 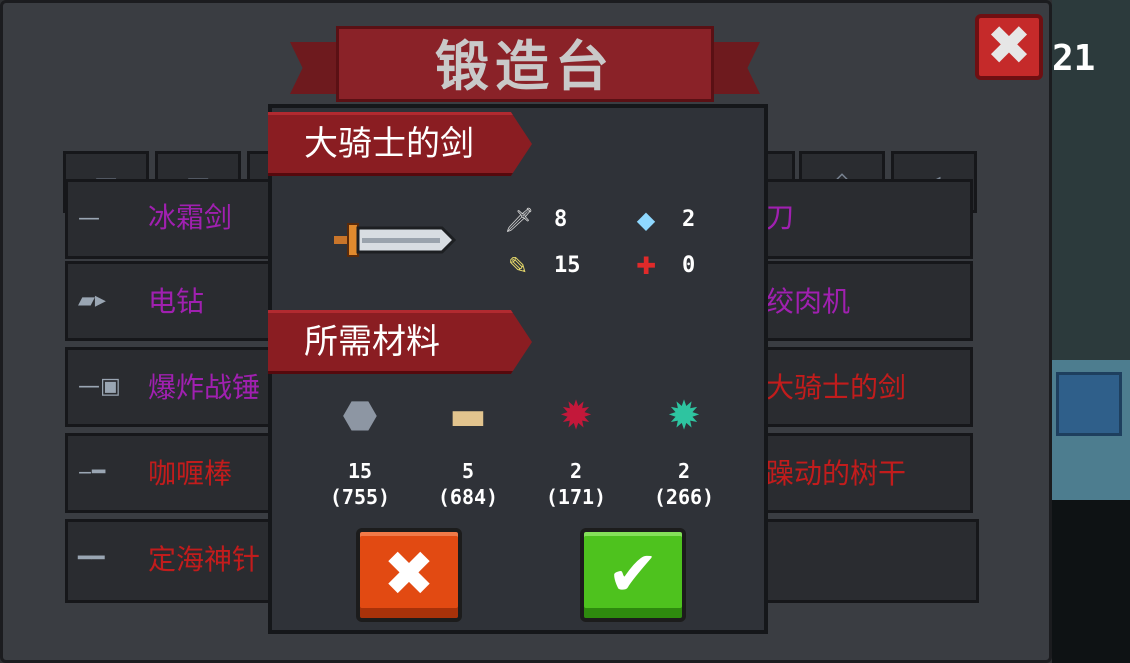 I want to click on accuracy-icon: ✚, so click(x=646, y=266).